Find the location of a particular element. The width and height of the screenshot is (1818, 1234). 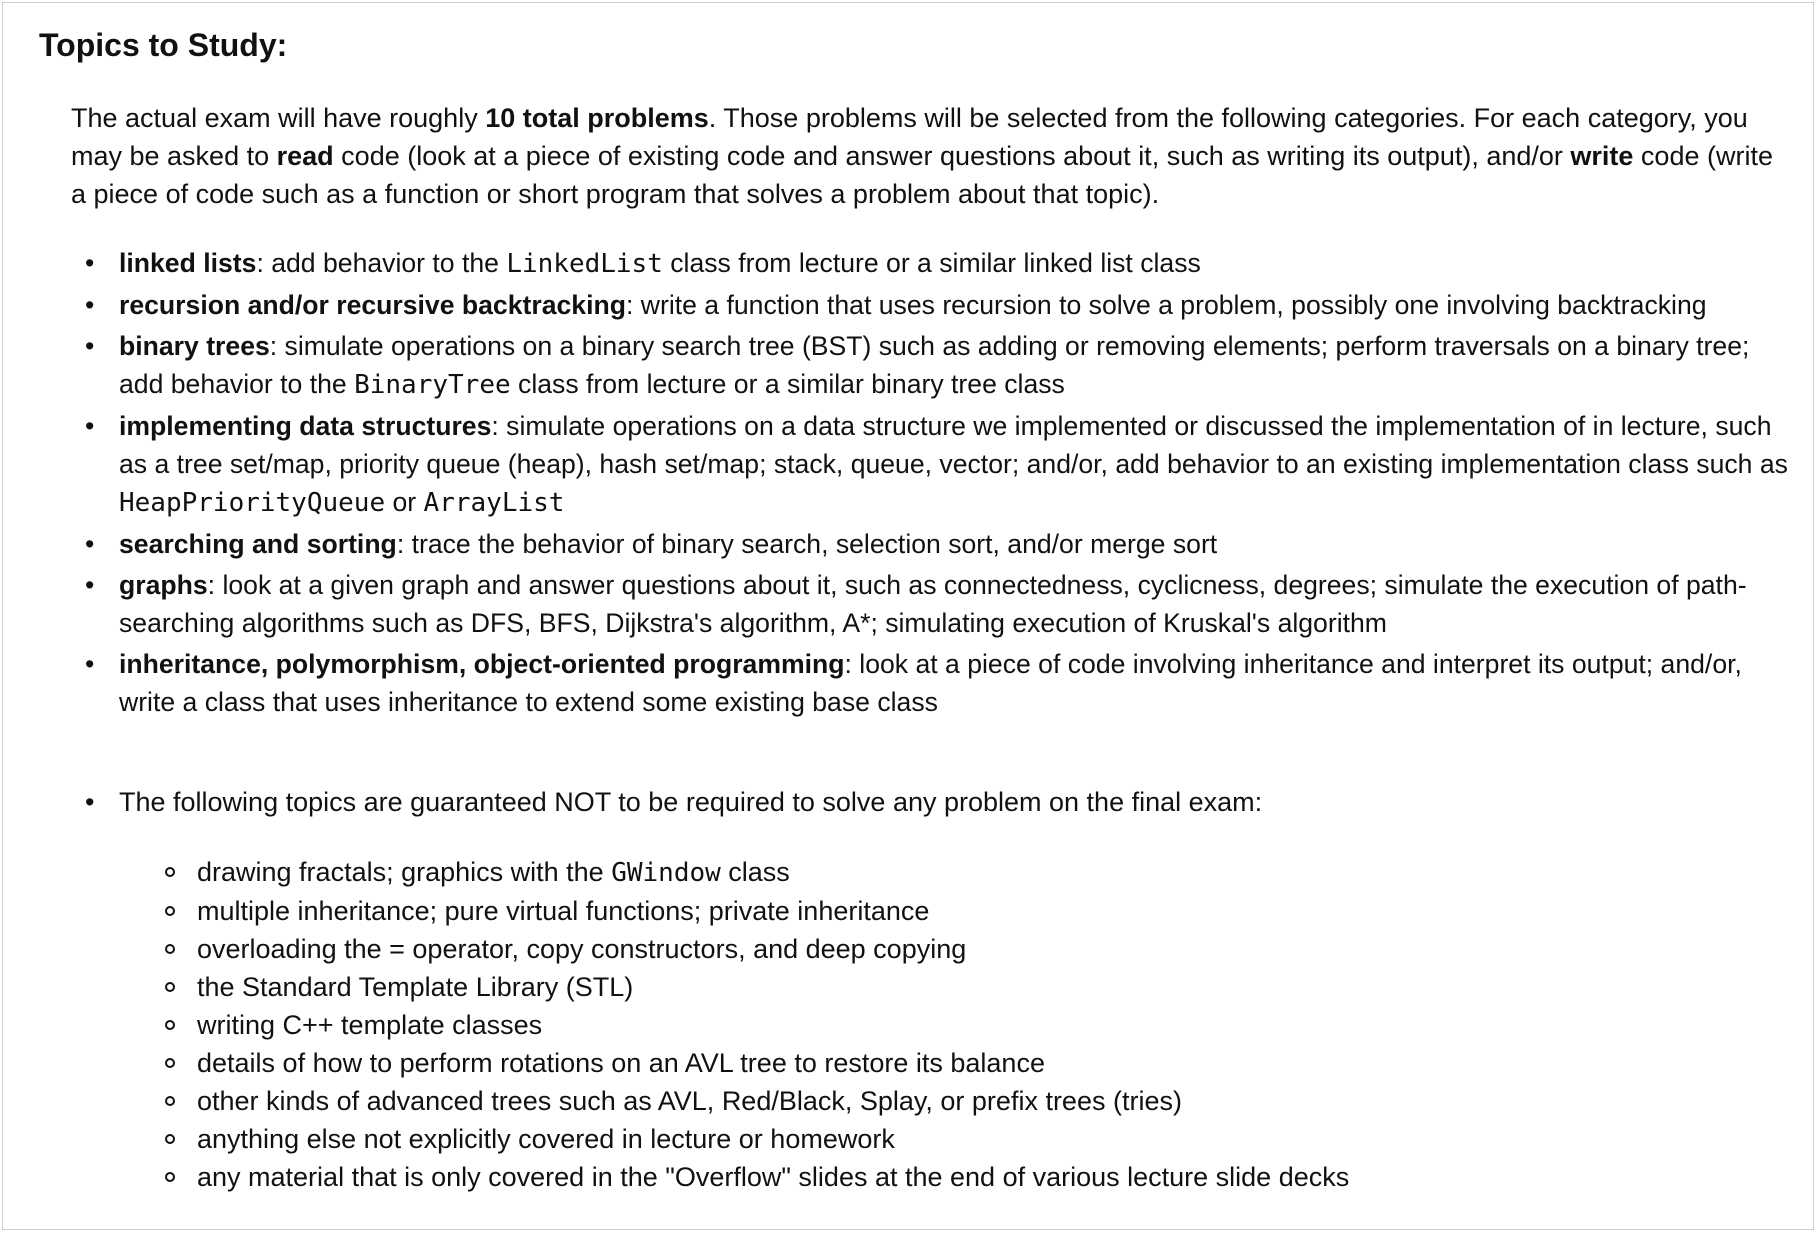

topic-name: binary trees is located at coordinates (194, 346).